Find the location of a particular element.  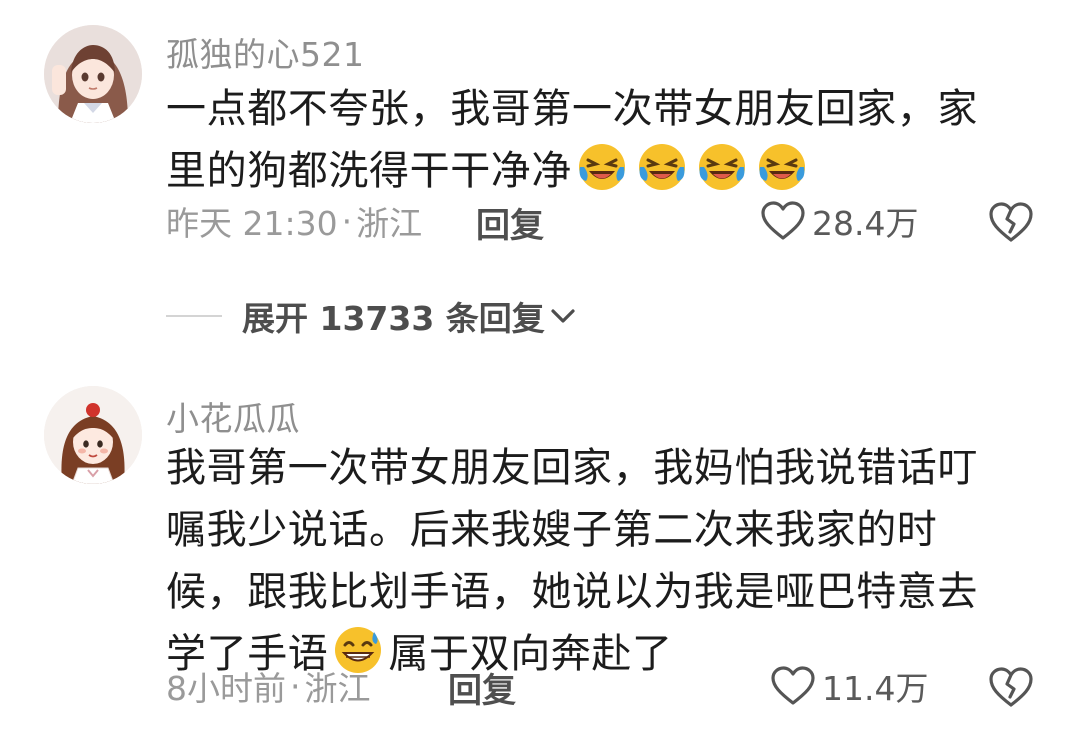

like-button: 11.4万 is located at coordinates (849, 686).